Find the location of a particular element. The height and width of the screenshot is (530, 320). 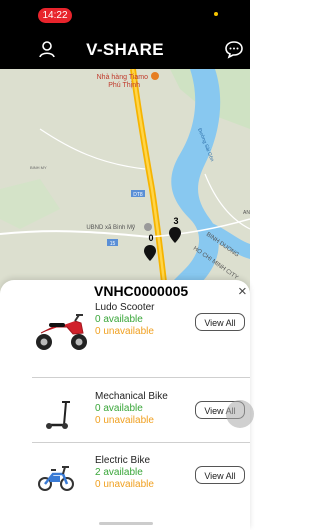

status-bar: 14:22 is located at coordinates (125, 14).